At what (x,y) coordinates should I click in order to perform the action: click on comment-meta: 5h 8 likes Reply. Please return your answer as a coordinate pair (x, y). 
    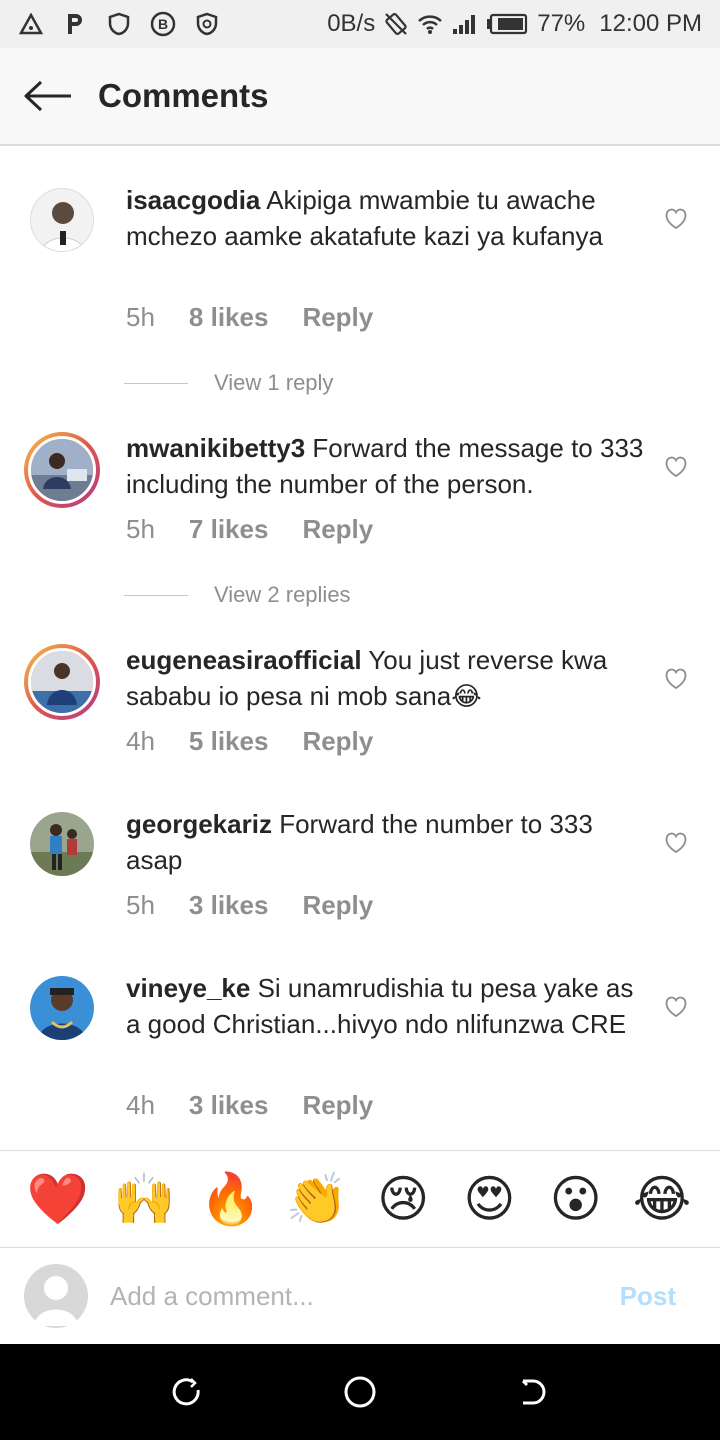
    Looking at the image, I should click on (266, 317).